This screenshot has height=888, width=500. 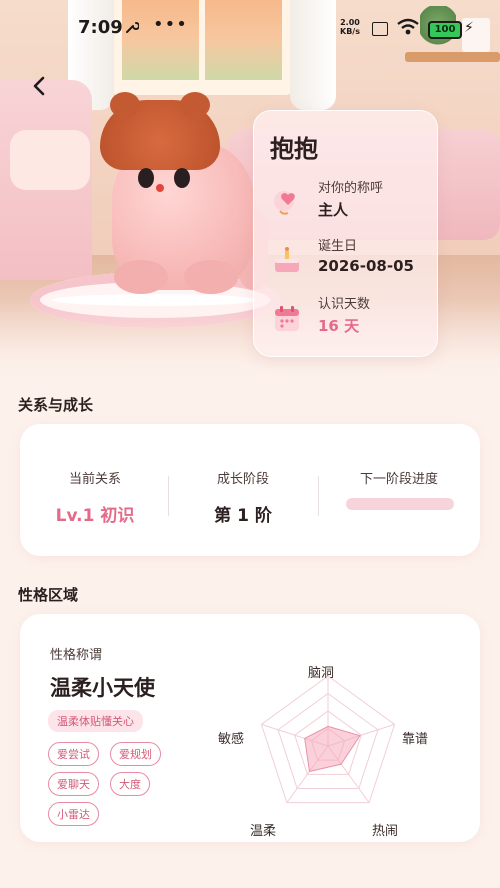 What do you see at coordinates (284, 203) in the screenshot?
I see `heart-balloon-icon` at bounding box center [284, 203].